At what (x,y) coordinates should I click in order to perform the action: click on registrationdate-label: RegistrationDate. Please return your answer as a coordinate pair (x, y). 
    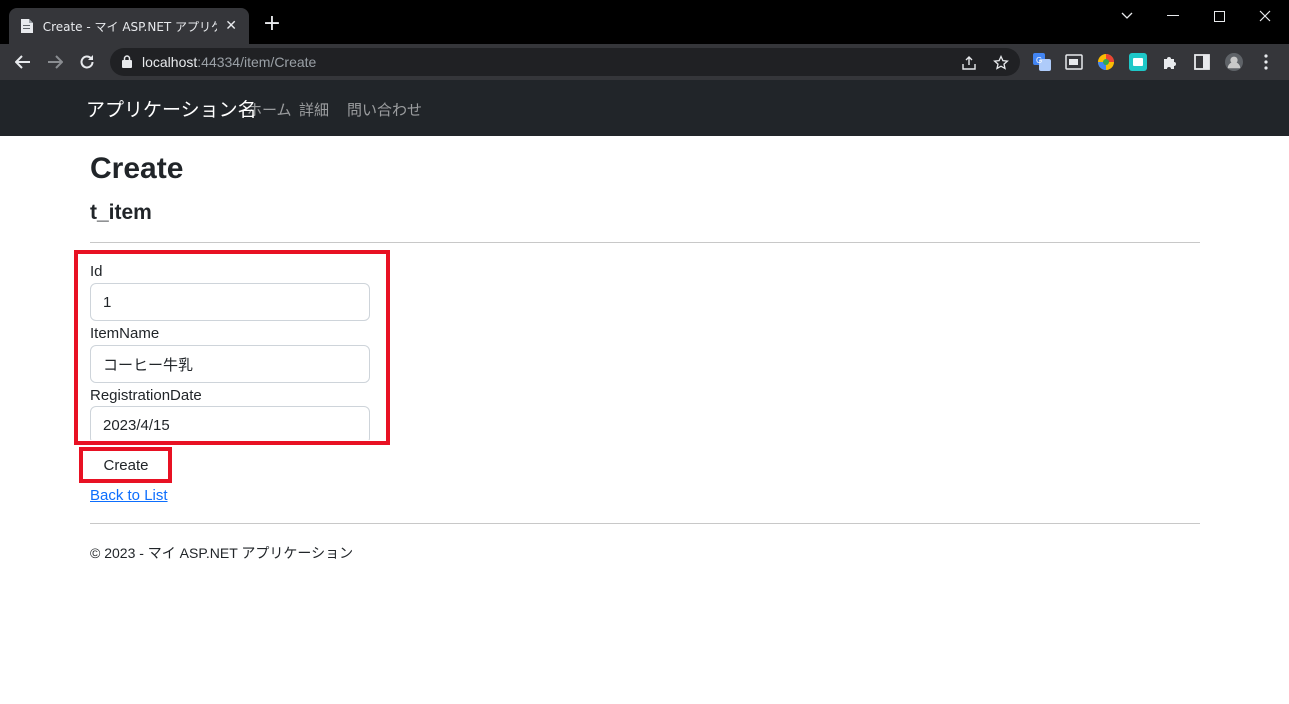
    Looking at the image, I should click on (146, 395).